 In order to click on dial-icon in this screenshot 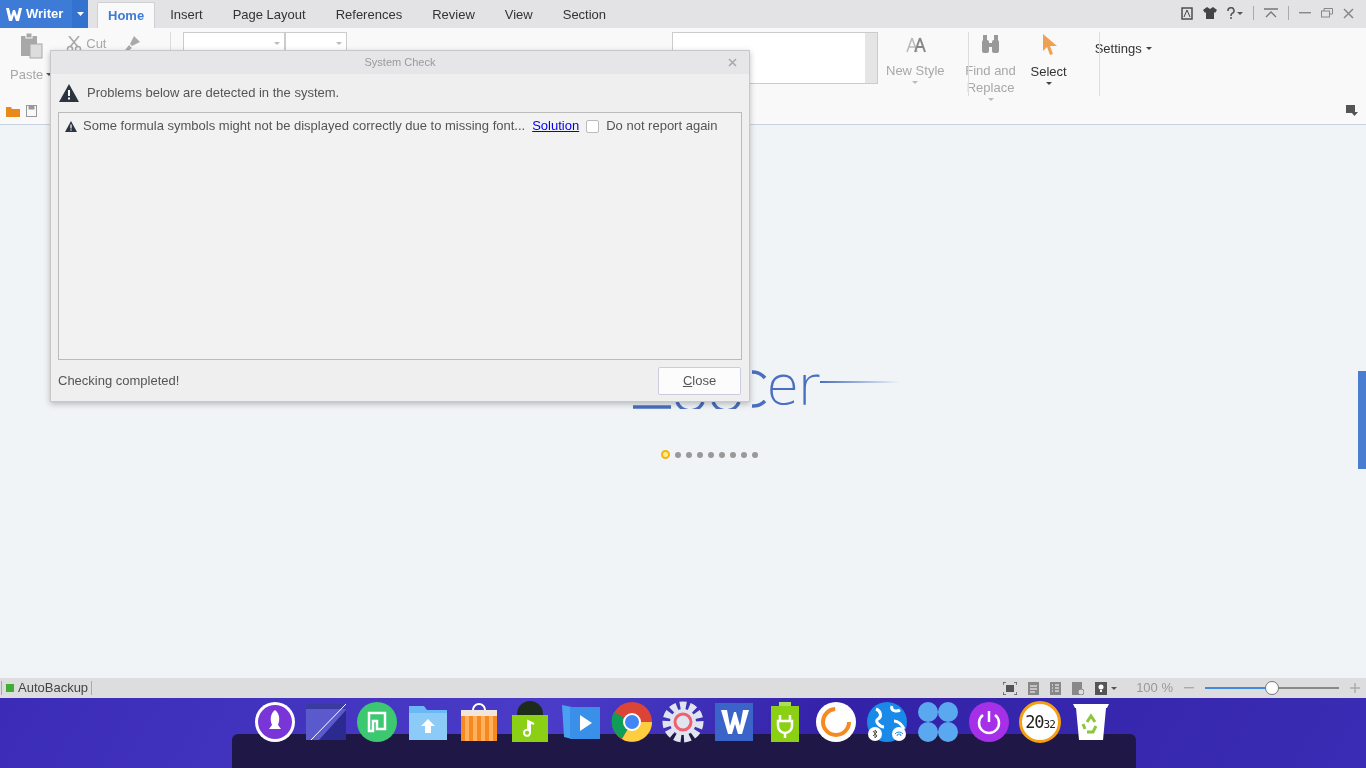, I will do `click(836, 722)`.